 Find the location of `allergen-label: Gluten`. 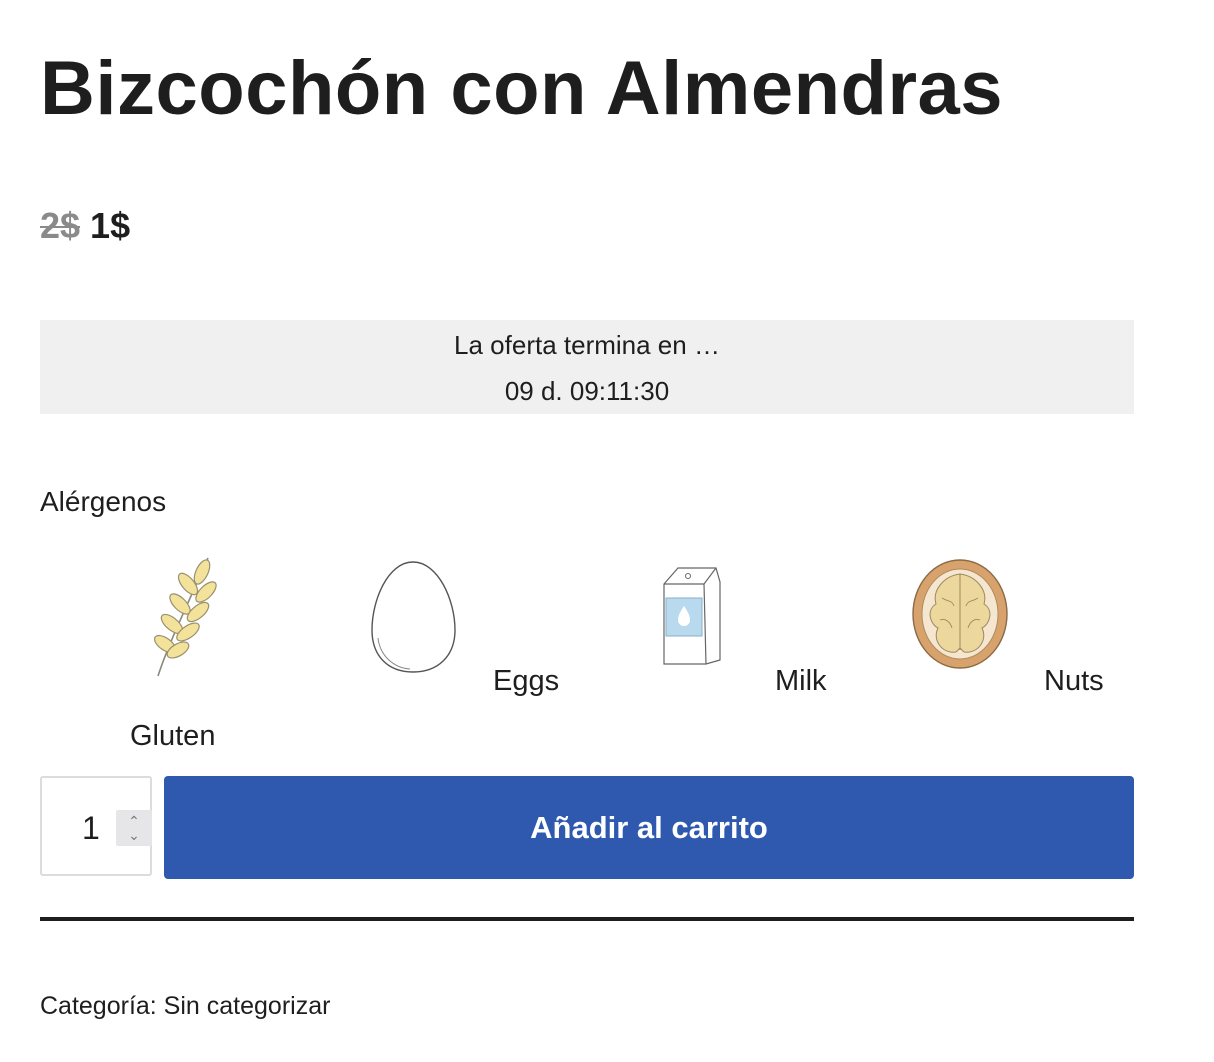

allergen-label: Gluten is located at coordinates (173, 736).